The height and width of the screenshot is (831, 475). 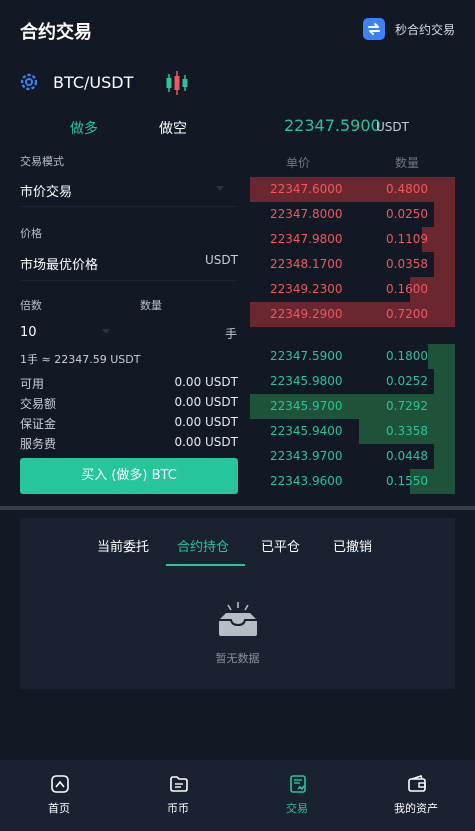 I want to click on candlestick-icon, so click(x=177, y=83).